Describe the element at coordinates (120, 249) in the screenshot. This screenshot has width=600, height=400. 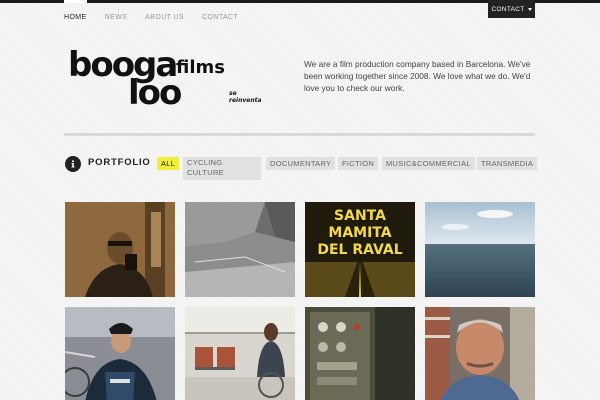
I see `portfolio-thumb-man-with-camera` at that location.